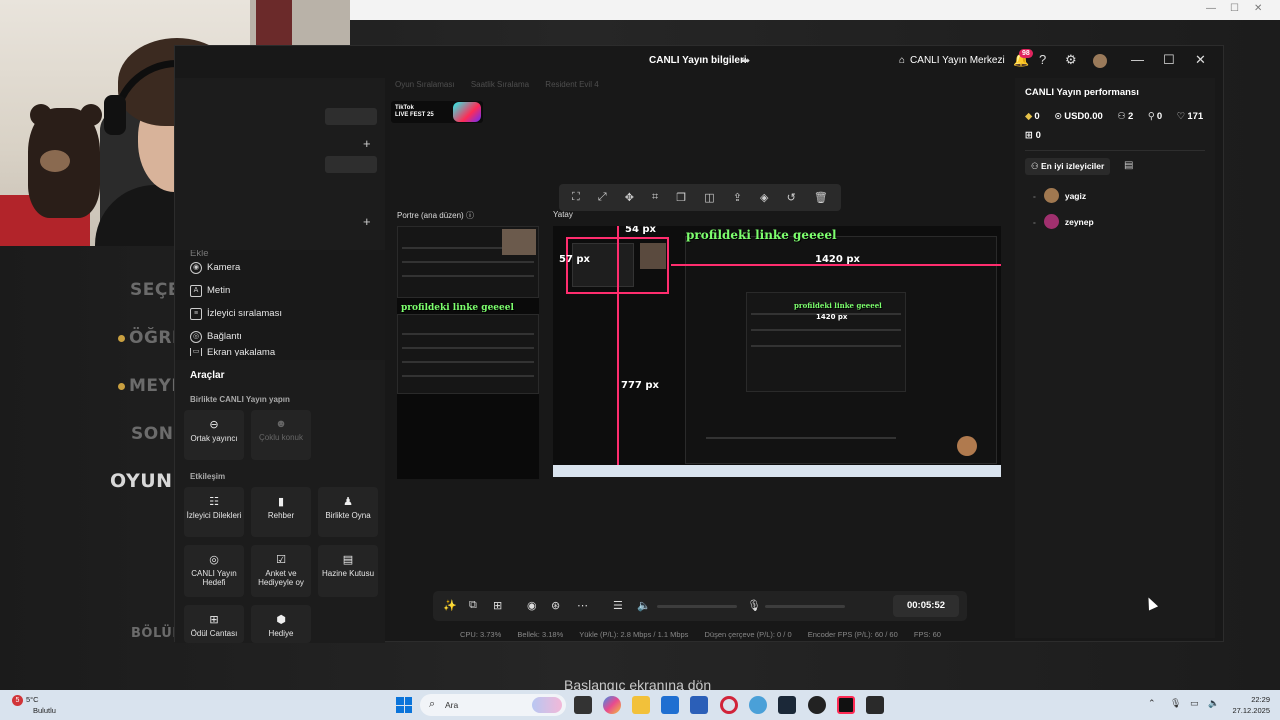 The height and width of the screenshot is (720, 1280). What do you see at coordinates (280, 267) in the screenshot?
I see `source-item-camera: ◉ Kamera` at bounding box center [280, 267].